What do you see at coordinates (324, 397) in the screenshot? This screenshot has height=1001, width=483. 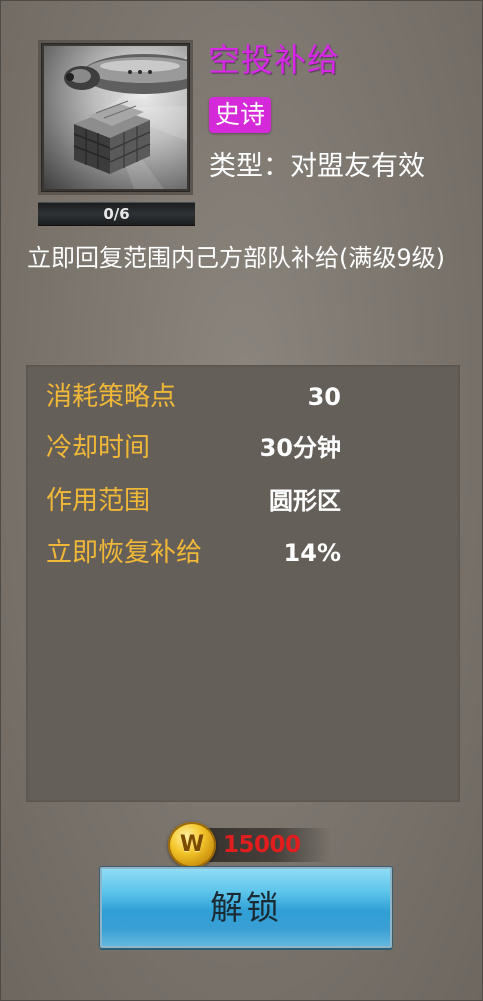 I see `stat-value: 30` at bounding box center [324, 397].